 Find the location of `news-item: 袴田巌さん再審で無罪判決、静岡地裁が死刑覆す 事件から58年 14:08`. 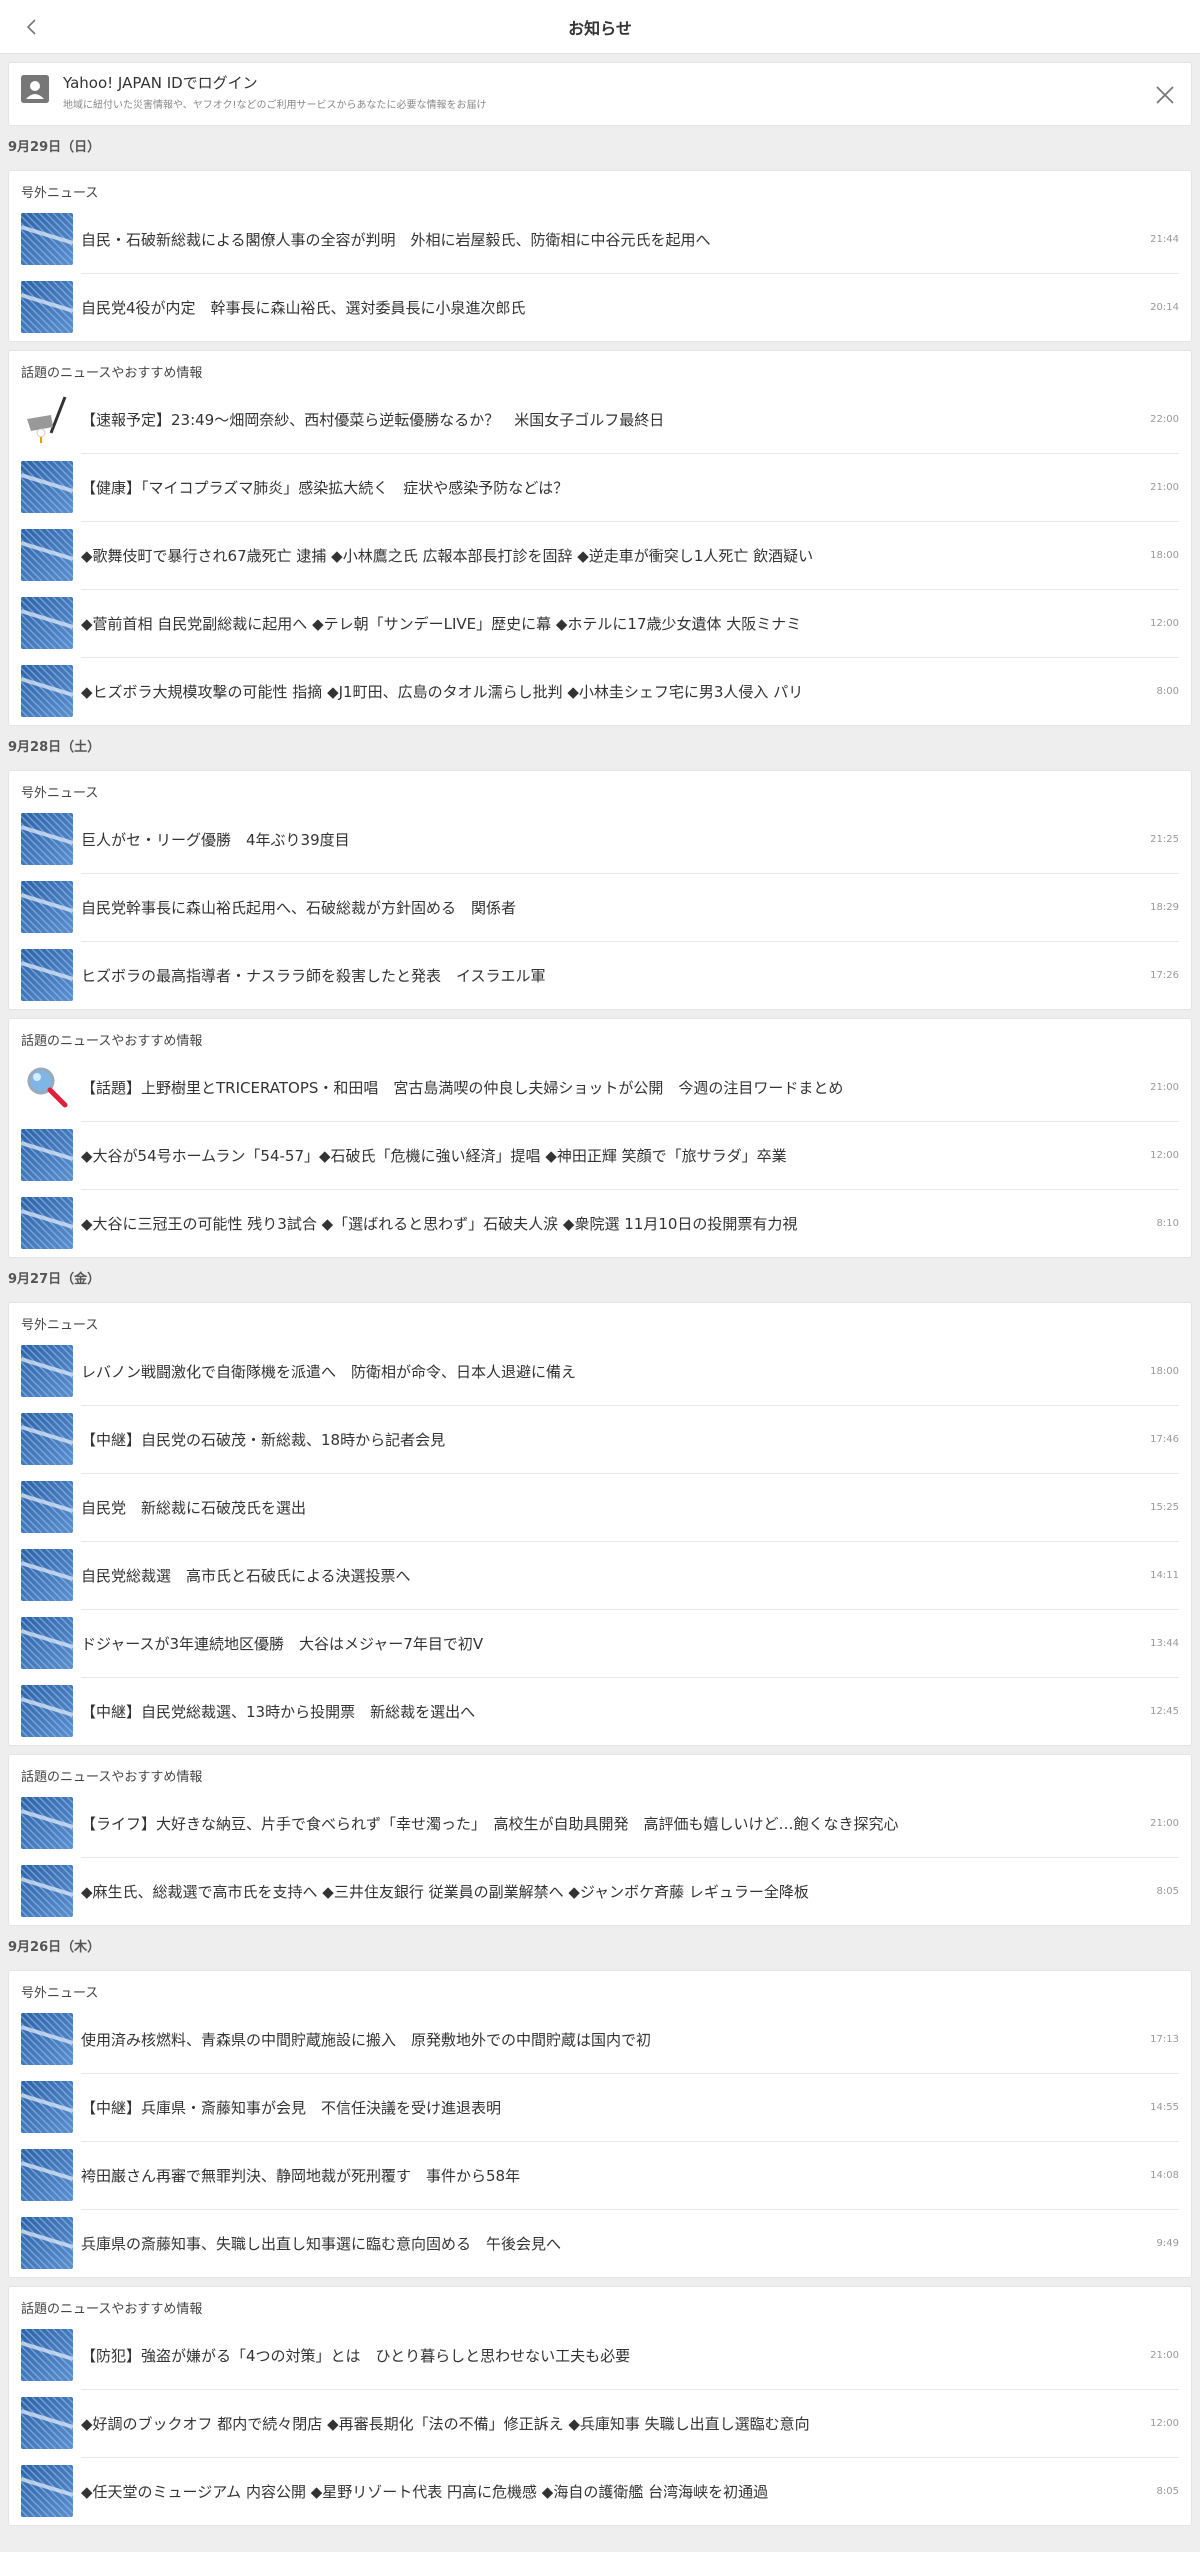

news-item: 袴田巌さん再審で無罪判決、静岡地裁が死刑覆す 事件から58年 14:08 is located at coordinates (600, 2175).